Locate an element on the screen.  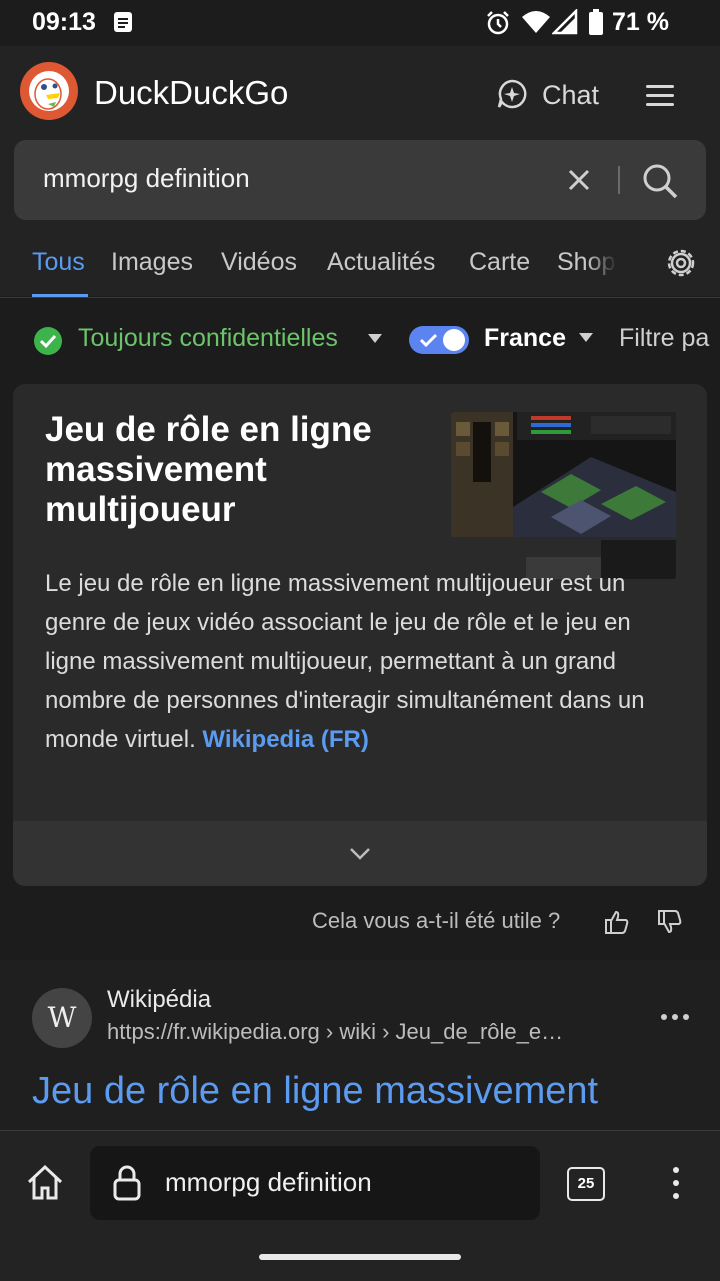
lock-icon is located at coordinates (127, 1183).